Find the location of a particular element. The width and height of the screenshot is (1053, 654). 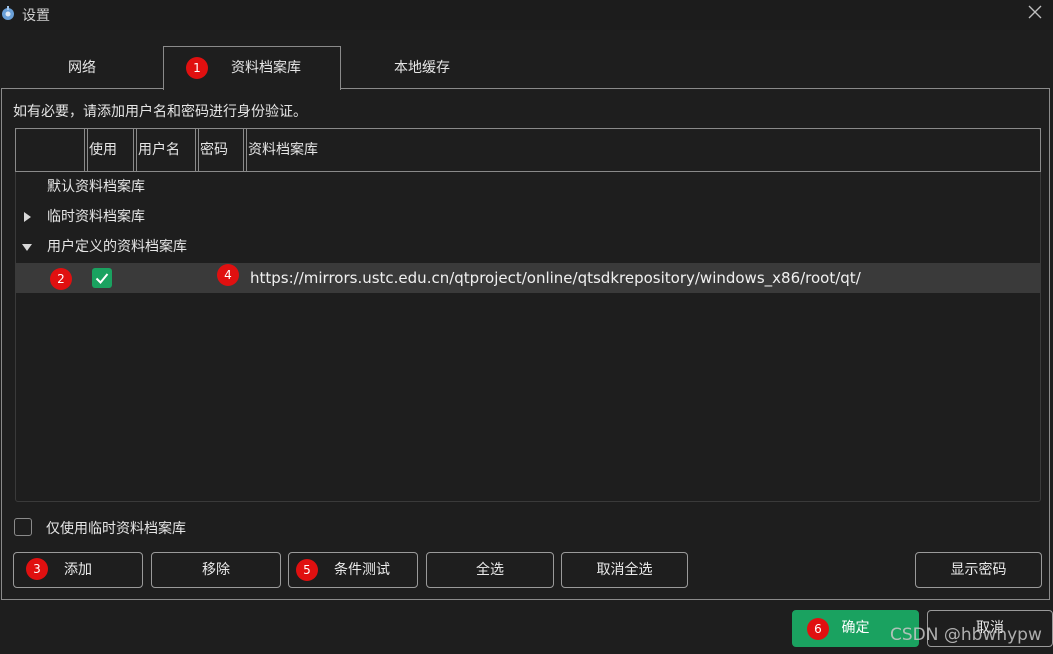

add-button-label: 添加 is located at coordinates (78, 570).